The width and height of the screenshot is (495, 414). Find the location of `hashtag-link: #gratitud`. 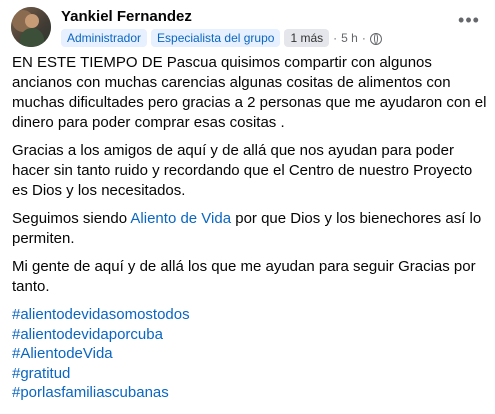

hashtag-link: #gratitud is located at coordinates (251, 374).